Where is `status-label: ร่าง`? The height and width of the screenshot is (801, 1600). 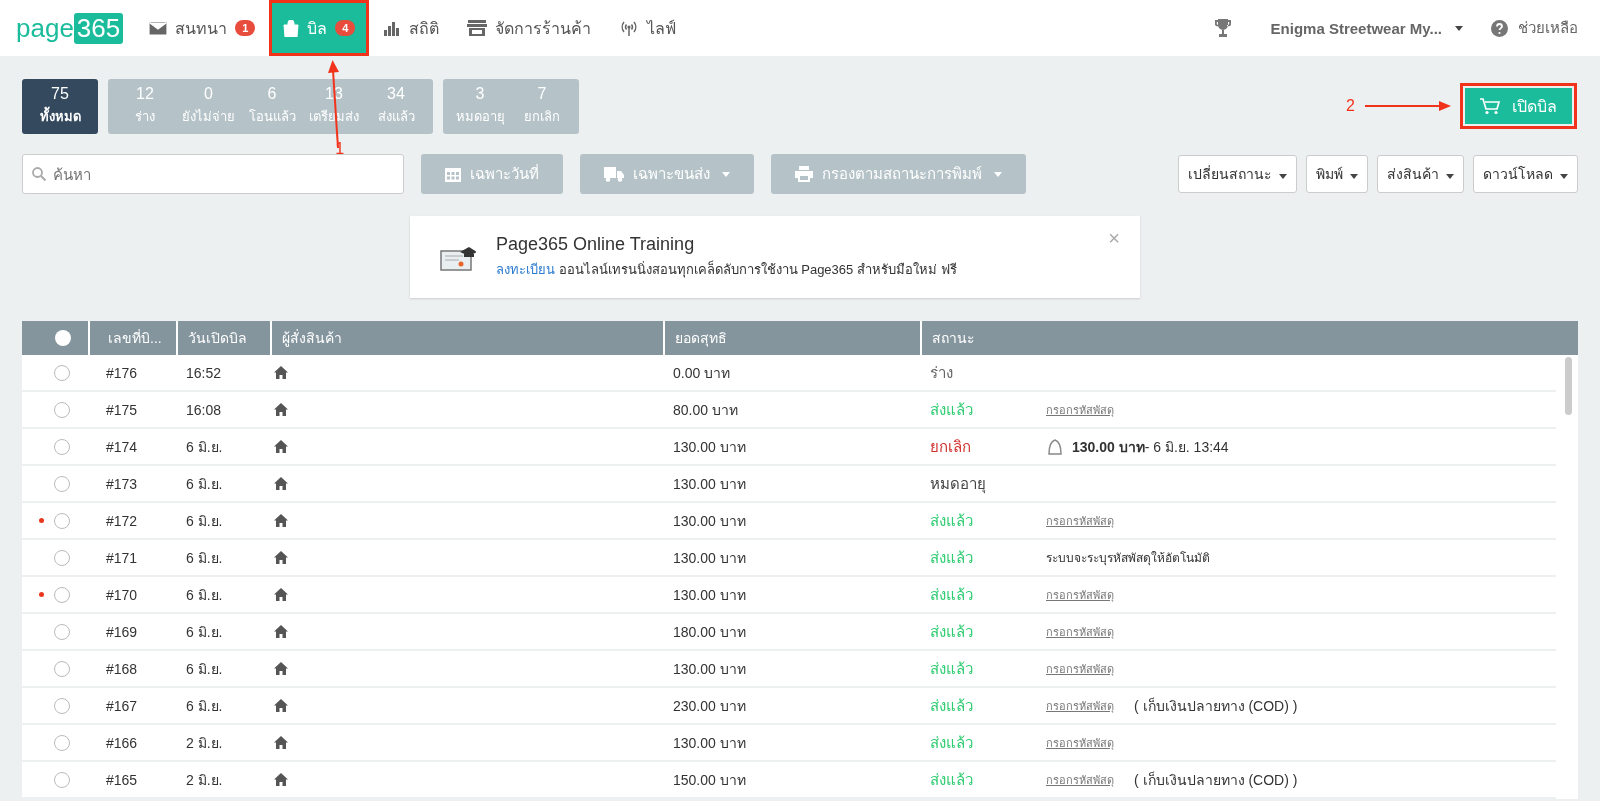 status-label: ร่าง is located at coordinates (942, 372).